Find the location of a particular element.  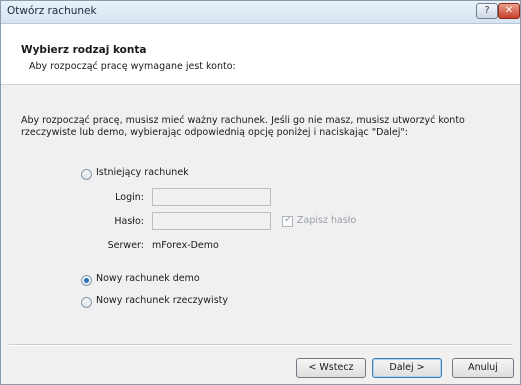

radio-demo-account is located at coordinates (86, 280).